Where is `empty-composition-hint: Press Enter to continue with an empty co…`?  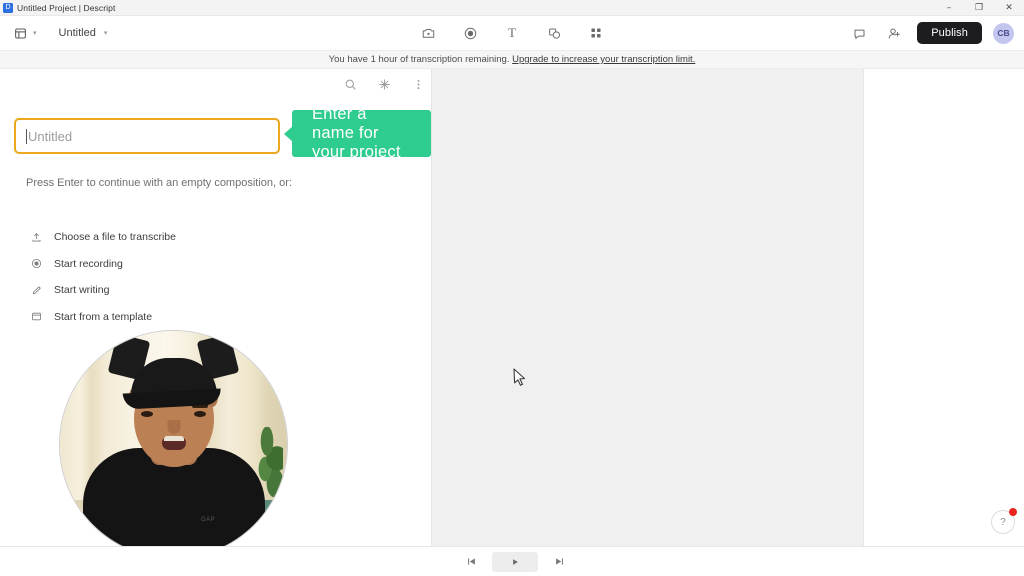
empty-composition-hint: Press Enter to continue with an empty co… is located at coordinates (159, 183).